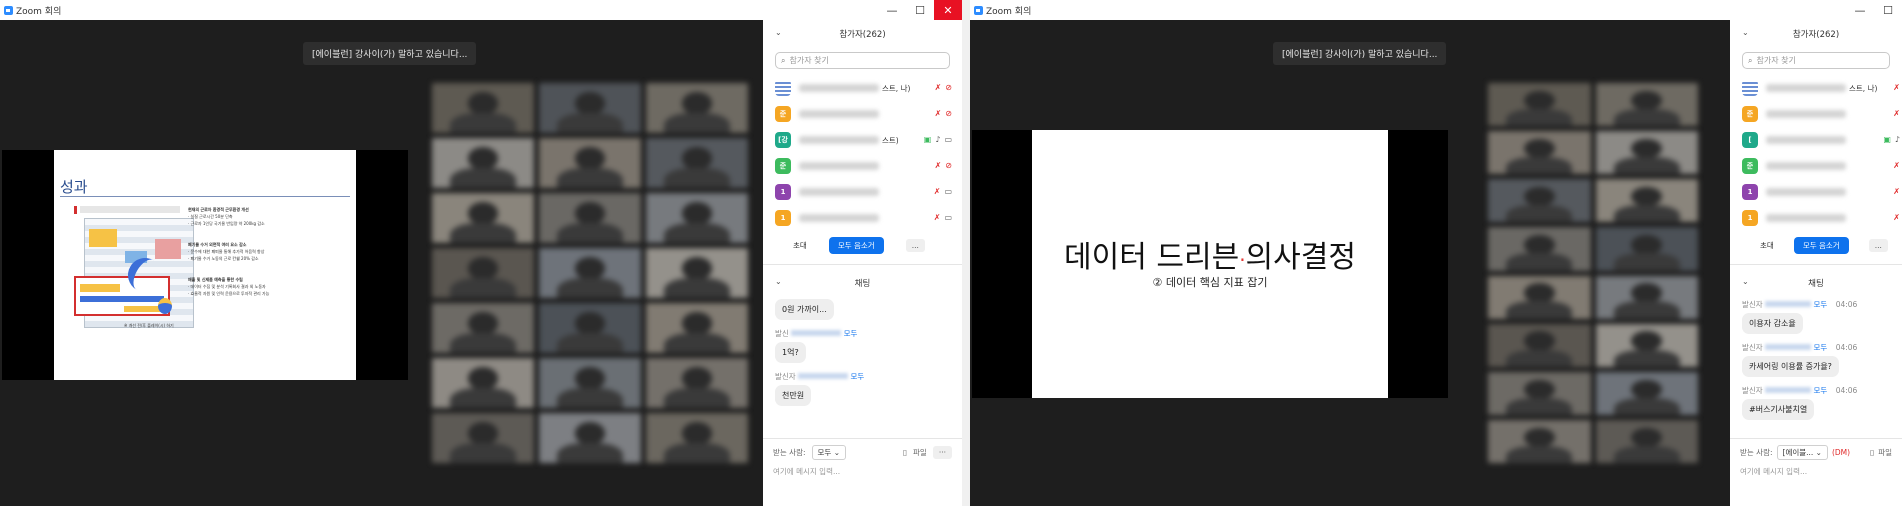  Describe the element at coordinates (942, 452) in the screenshot. I see `chat-more-button: ···` at that location.